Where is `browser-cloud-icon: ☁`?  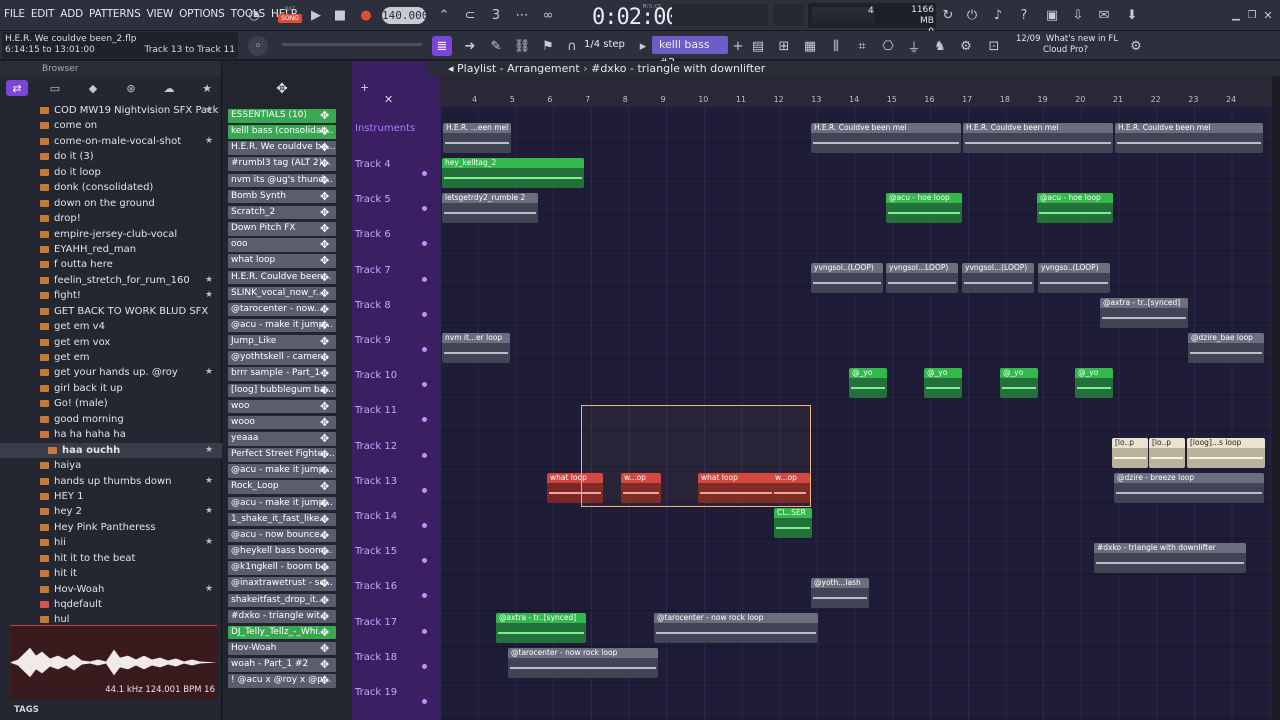
browser-cloud-icon: ☁ is located at coordinates (169, 88).